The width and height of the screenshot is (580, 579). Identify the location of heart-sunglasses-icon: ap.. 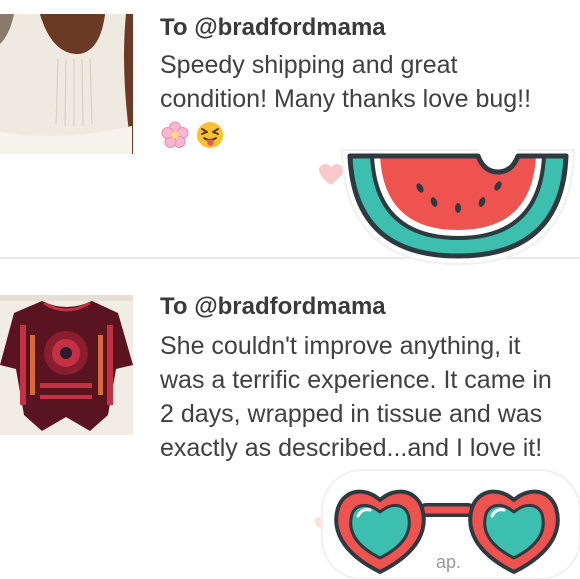
(450, 524).